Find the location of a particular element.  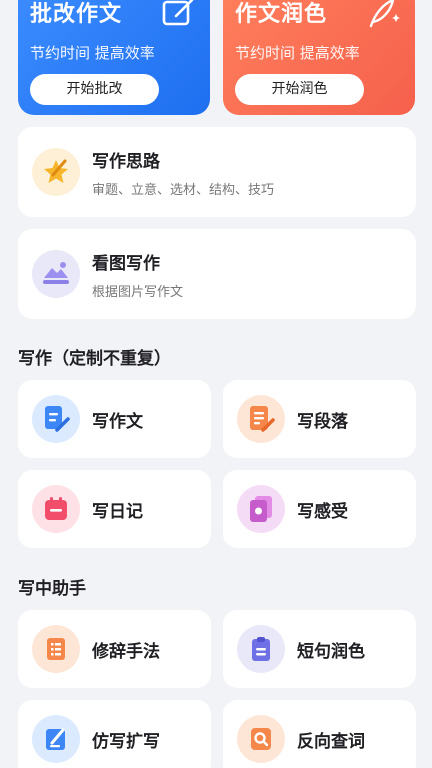

picture-writing-card: 看图写作 根据图片写作文 is located at coordinates (217, 274).